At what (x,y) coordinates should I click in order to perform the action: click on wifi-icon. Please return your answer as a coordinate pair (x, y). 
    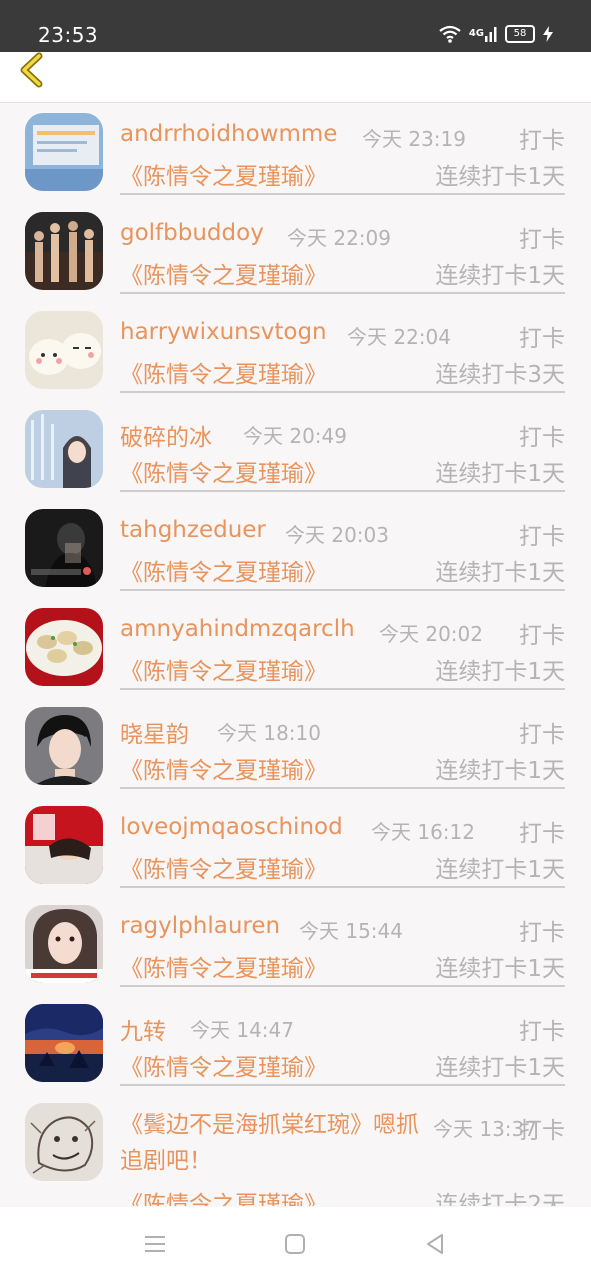
    Looking at the image, I should click on (450, 34).